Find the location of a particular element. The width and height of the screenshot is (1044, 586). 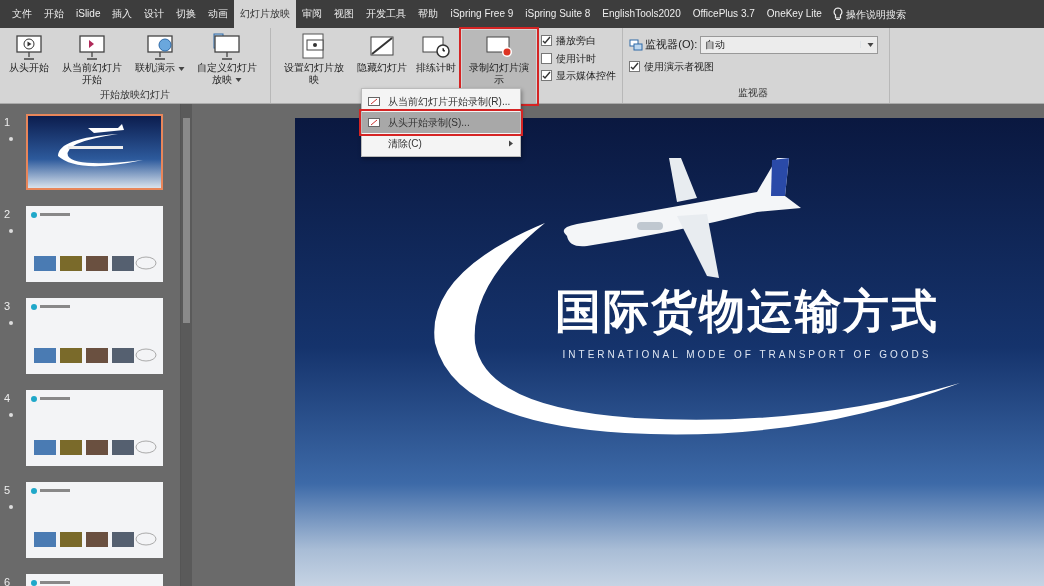

ribbon-tab: 审阅 is located at coordinates (312, 14).